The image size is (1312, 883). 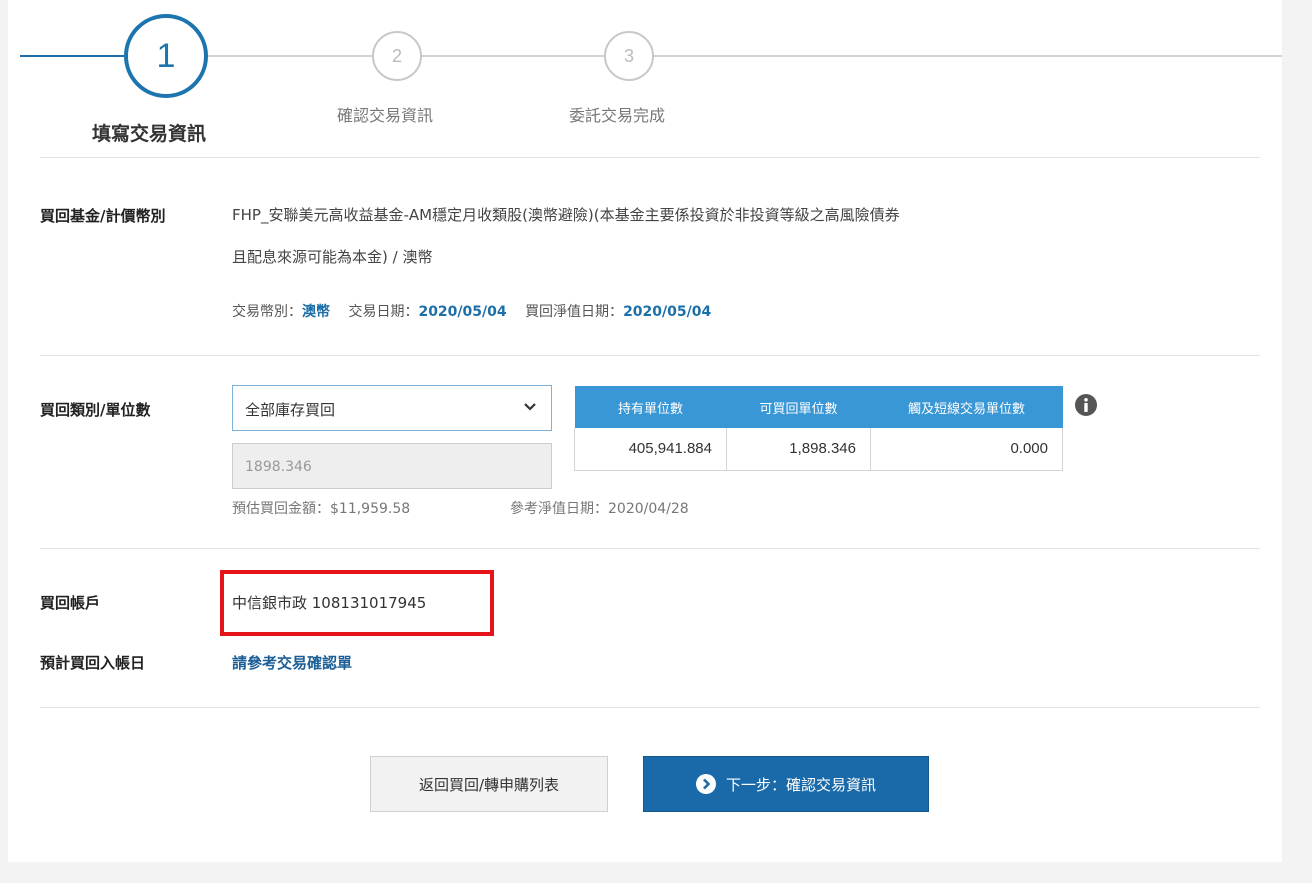 I want to click on held-units-value: 405,941.884, so click(x=650, y=449).